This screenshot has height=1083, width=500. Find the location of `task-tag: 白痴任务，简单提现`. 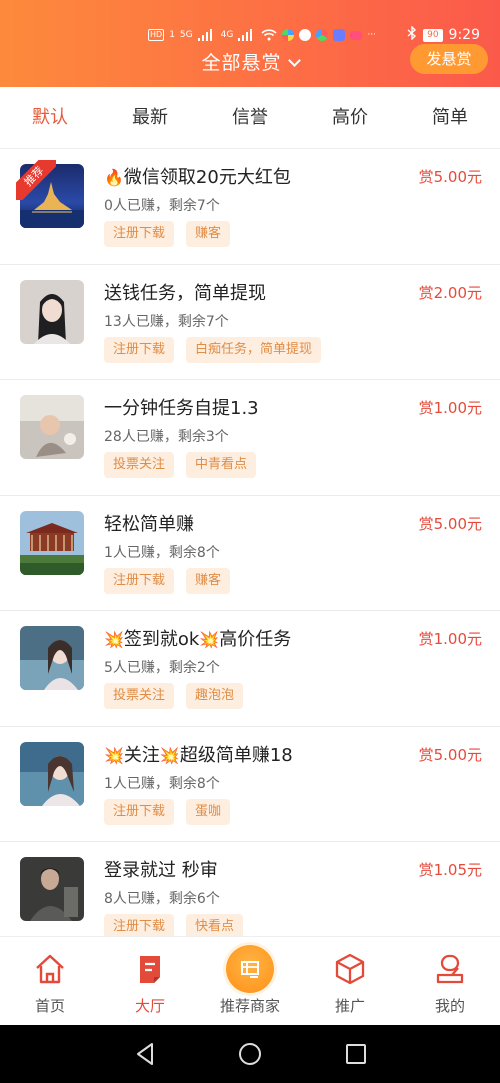

task-tag: 白痴任务，简单提现 is located at coordinates (254, 349).